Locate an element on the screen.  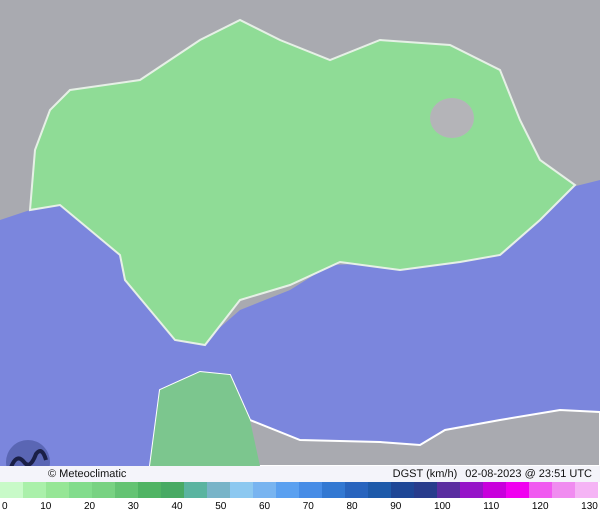
tick-label: 90 is located at coordinates (396, 506).